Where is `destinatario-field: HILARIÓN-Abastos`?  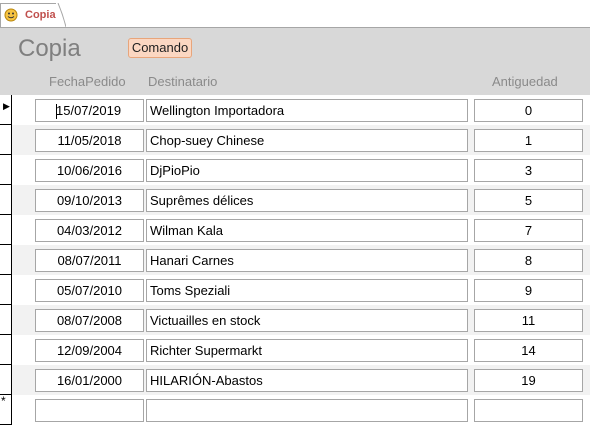
destinatario-field: HILARIÓN-Abastos is located at coordinates (307, 380).